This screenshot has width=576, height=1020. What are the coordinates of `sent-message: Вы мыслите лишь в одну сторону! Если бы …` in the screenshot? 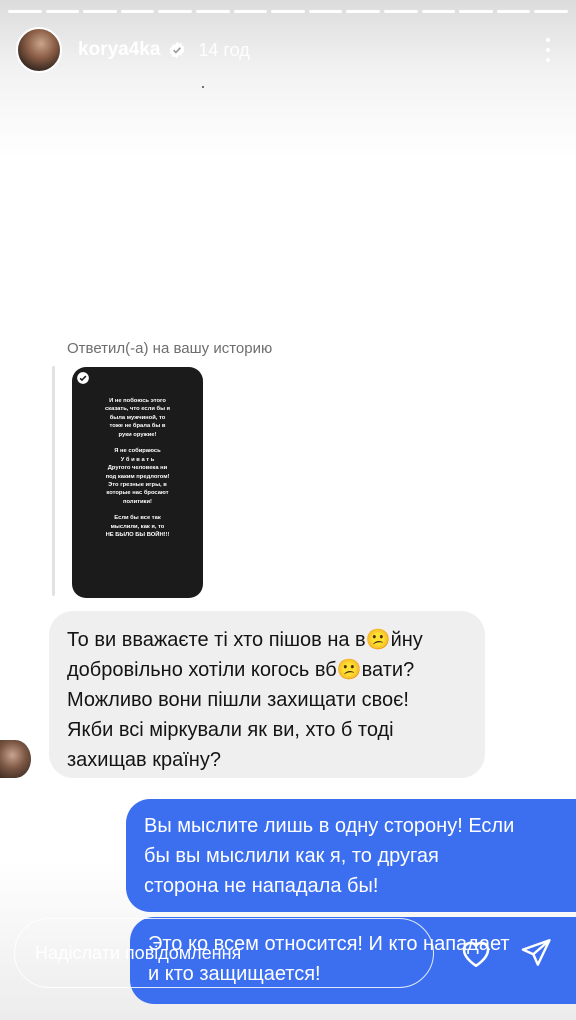 It's located at (351, 855).